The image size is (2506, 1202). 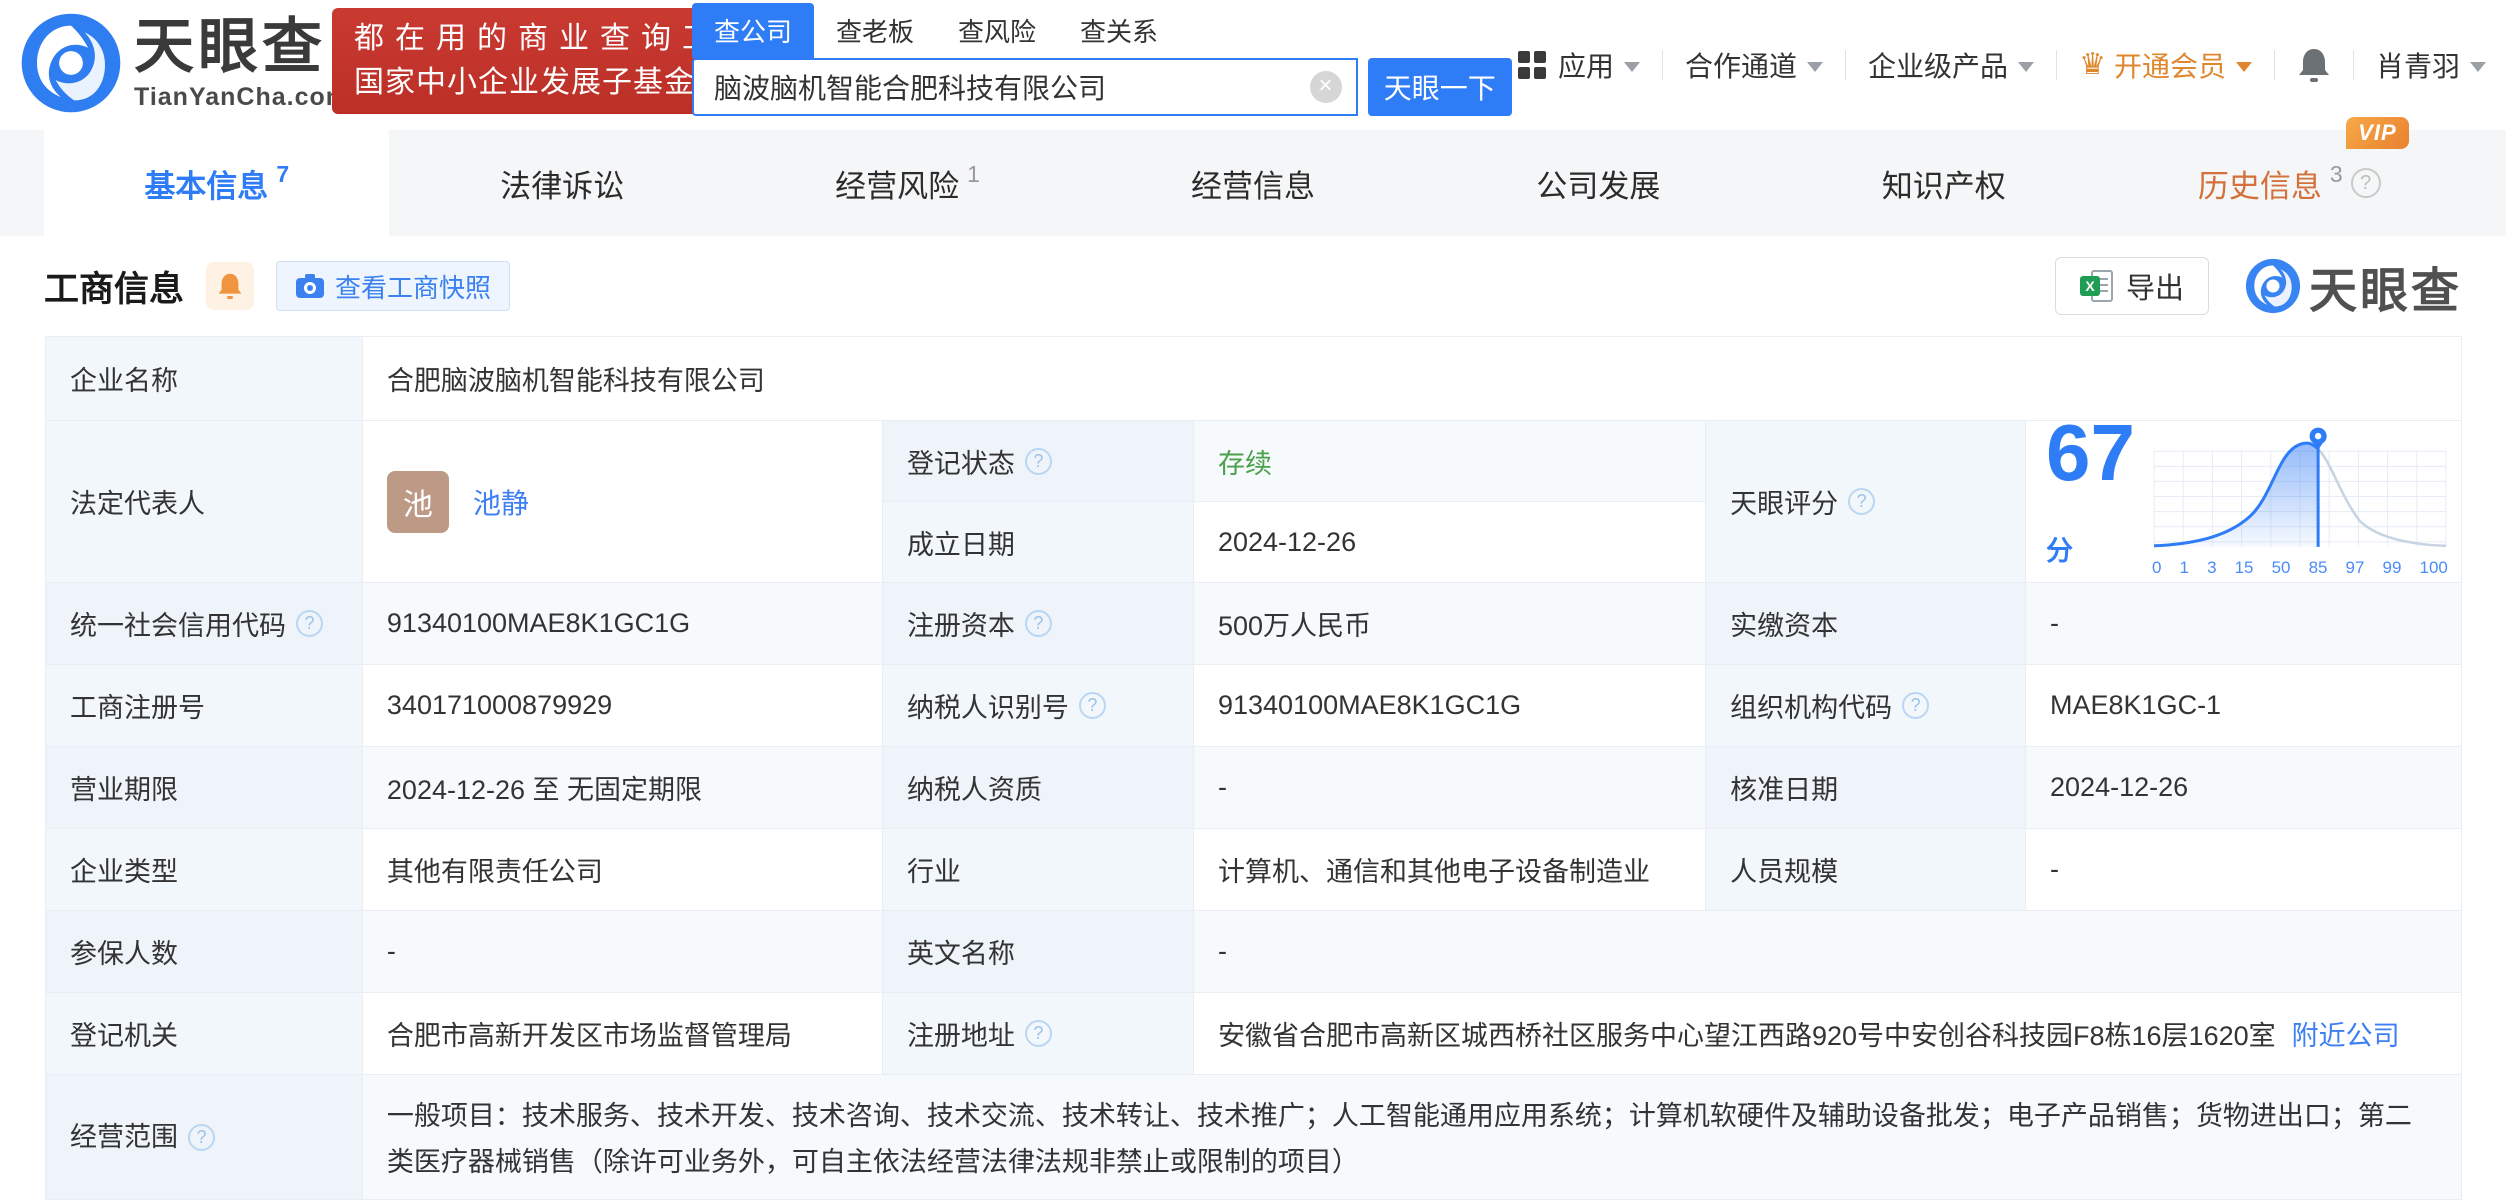 I want to click on value-text: 500万人民币, so click(x=1294, y=626).